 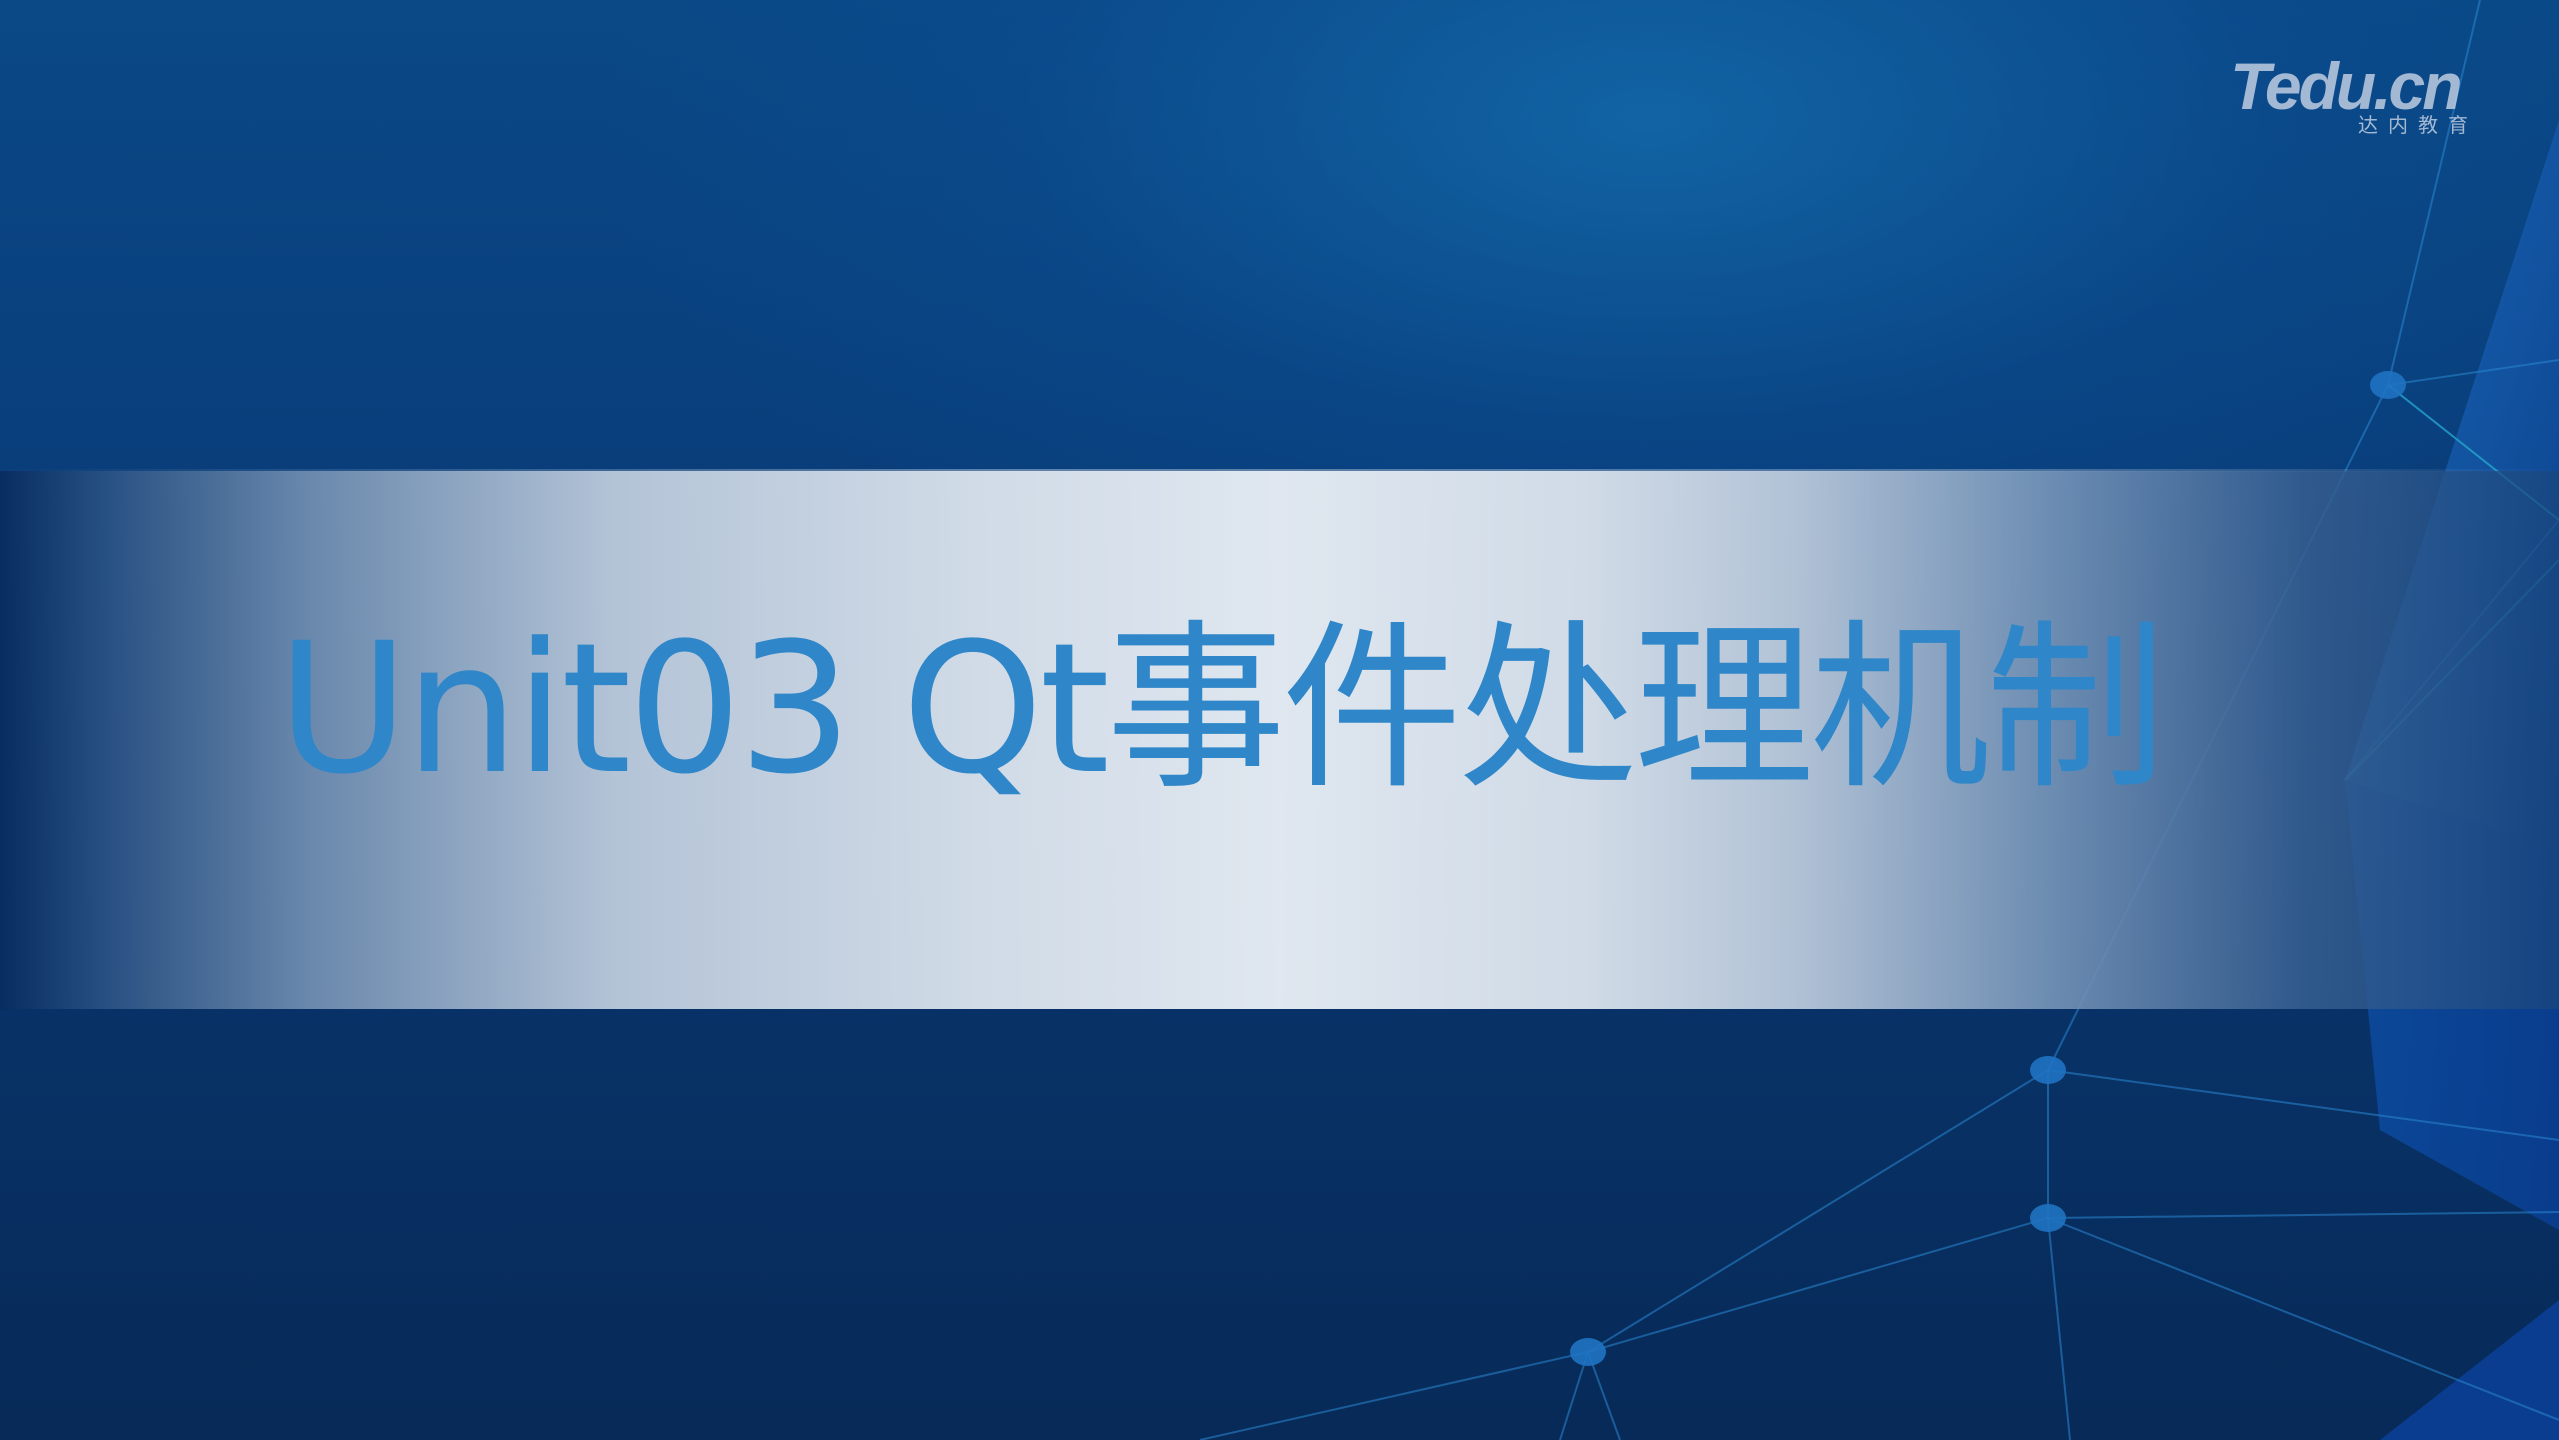 I want to click on logo-subtitle: 达内教育, so click(x=2418, y=125).